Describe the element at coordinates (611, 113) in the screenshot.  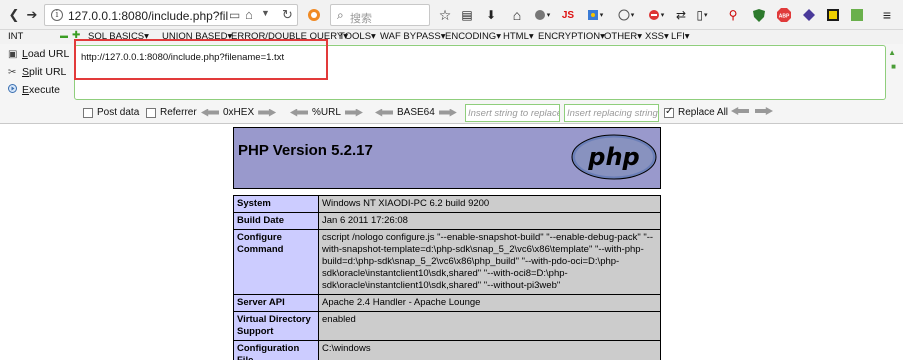
I see `insert-replacing-input: Insert replacing string` at that location.